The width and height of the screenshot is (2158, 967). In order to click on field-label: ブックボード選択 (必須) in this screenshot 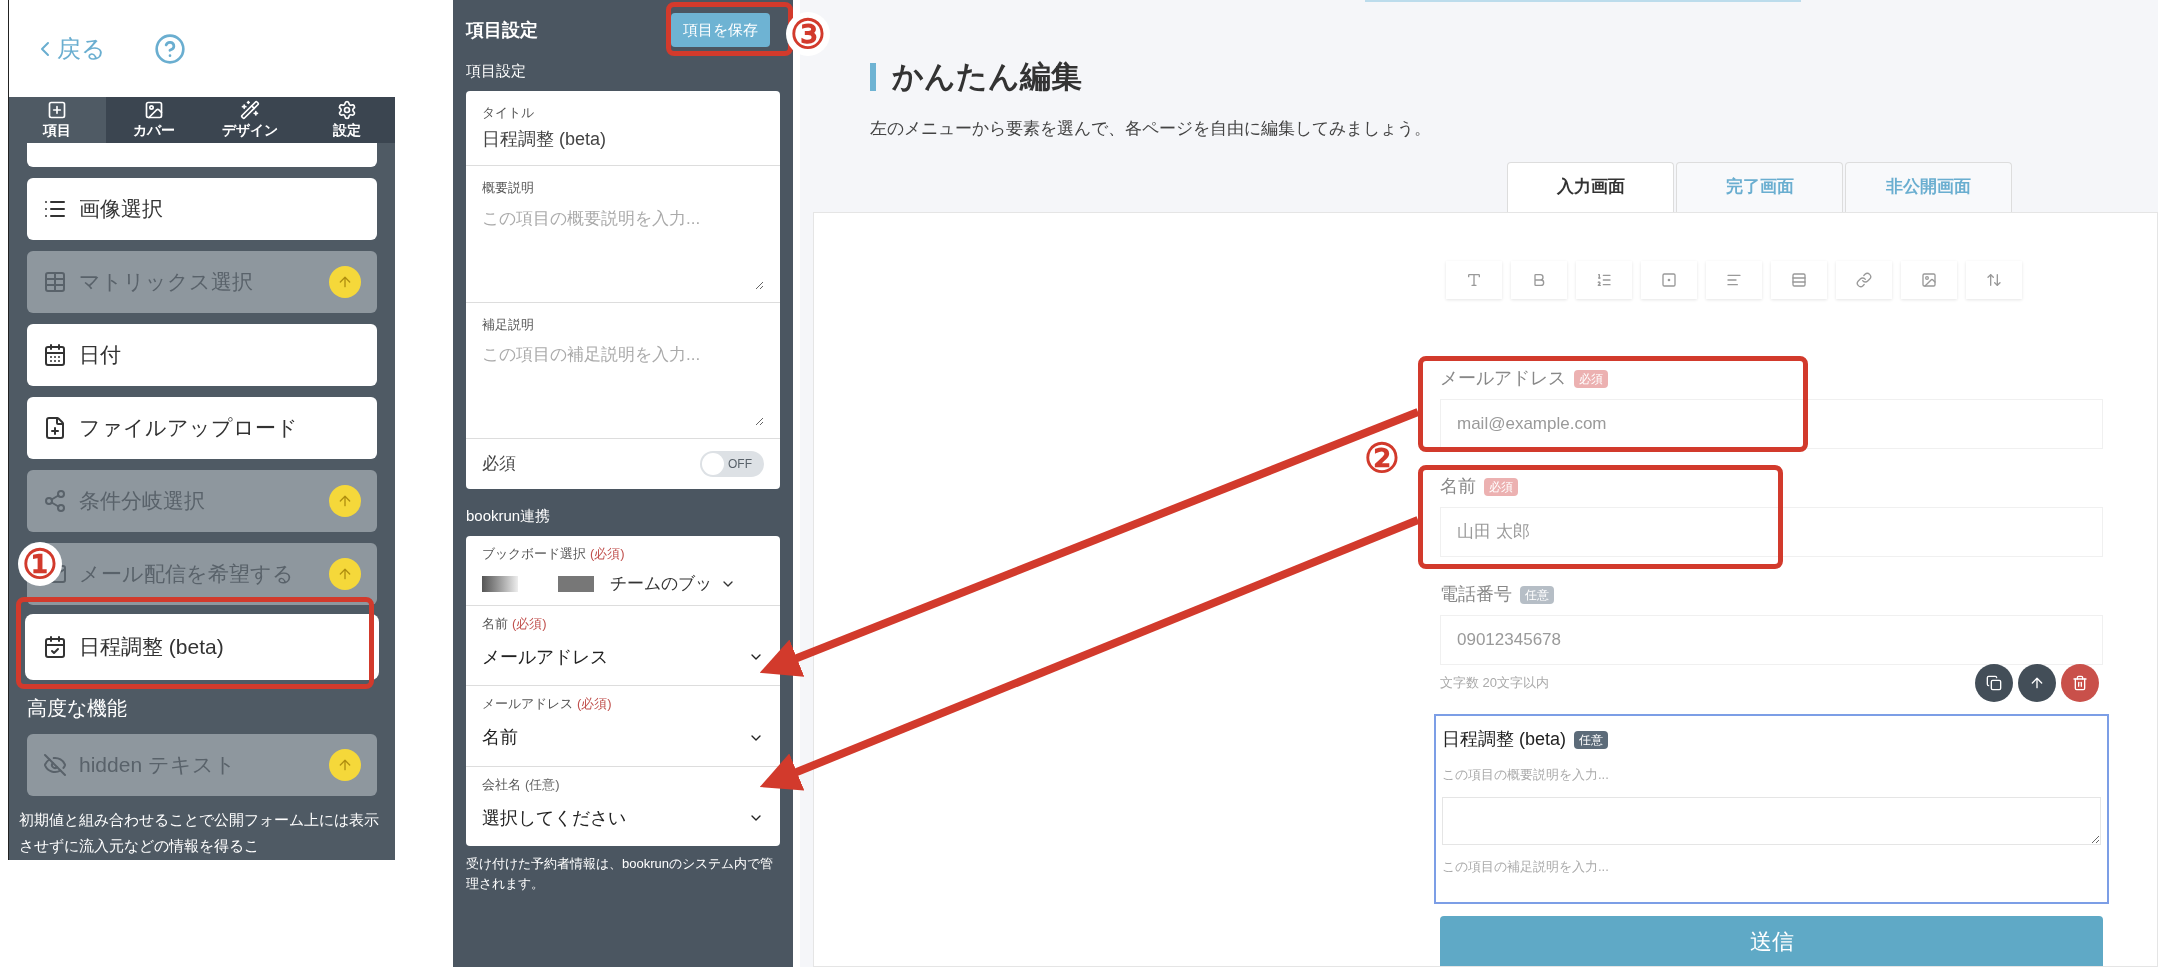, I will do `click(554, 553)`.